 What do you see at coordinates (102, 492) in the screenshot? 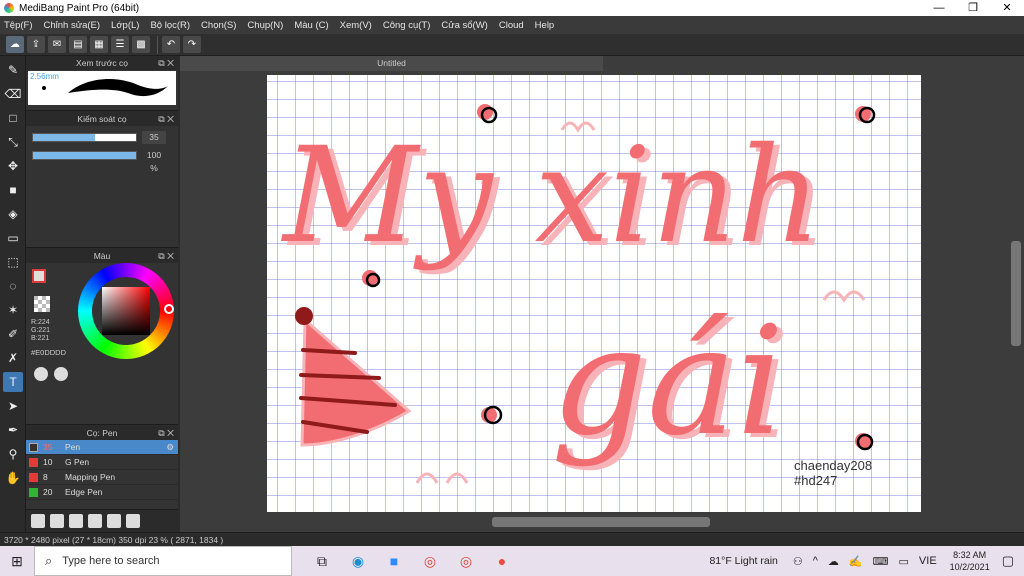
I see `pen-item-edge-pen: 20 Edge Pen` at bounding box center [102, 492].